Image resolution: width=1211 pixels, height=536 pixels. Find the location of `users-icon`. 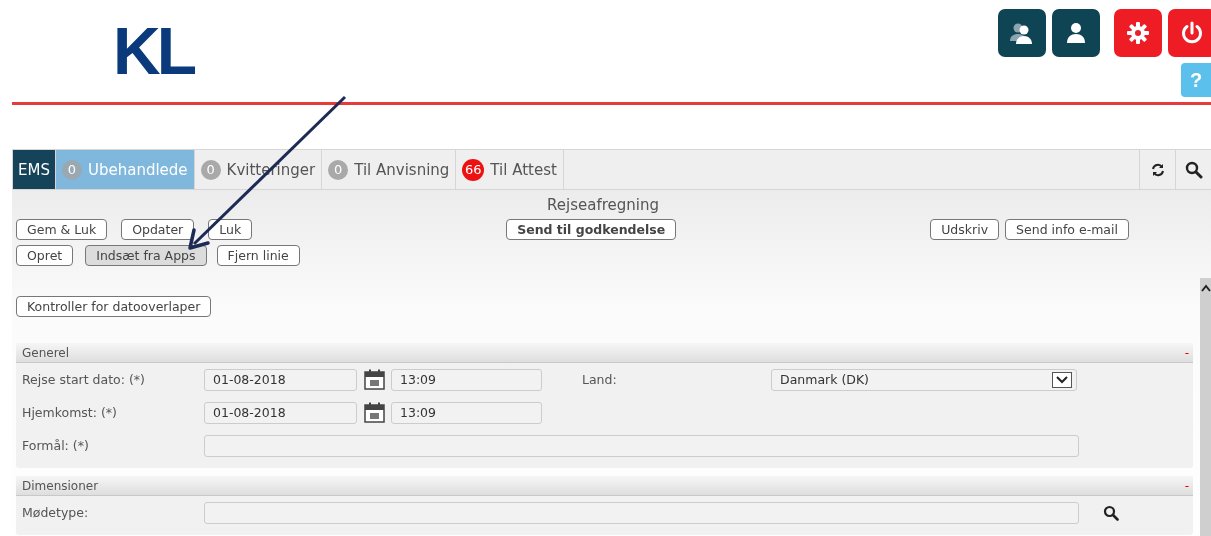

users-icon is located at coordinates (1022, 33).